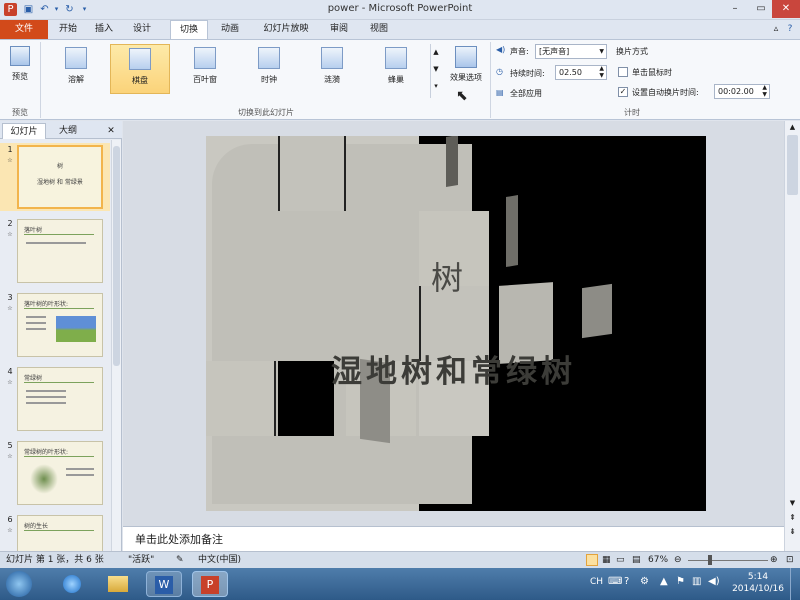  What do you see at coordinates (453, 538) in the screenshot?
I see `notes-pane: 单击此处添加备注` at bounding box center [453, 538].